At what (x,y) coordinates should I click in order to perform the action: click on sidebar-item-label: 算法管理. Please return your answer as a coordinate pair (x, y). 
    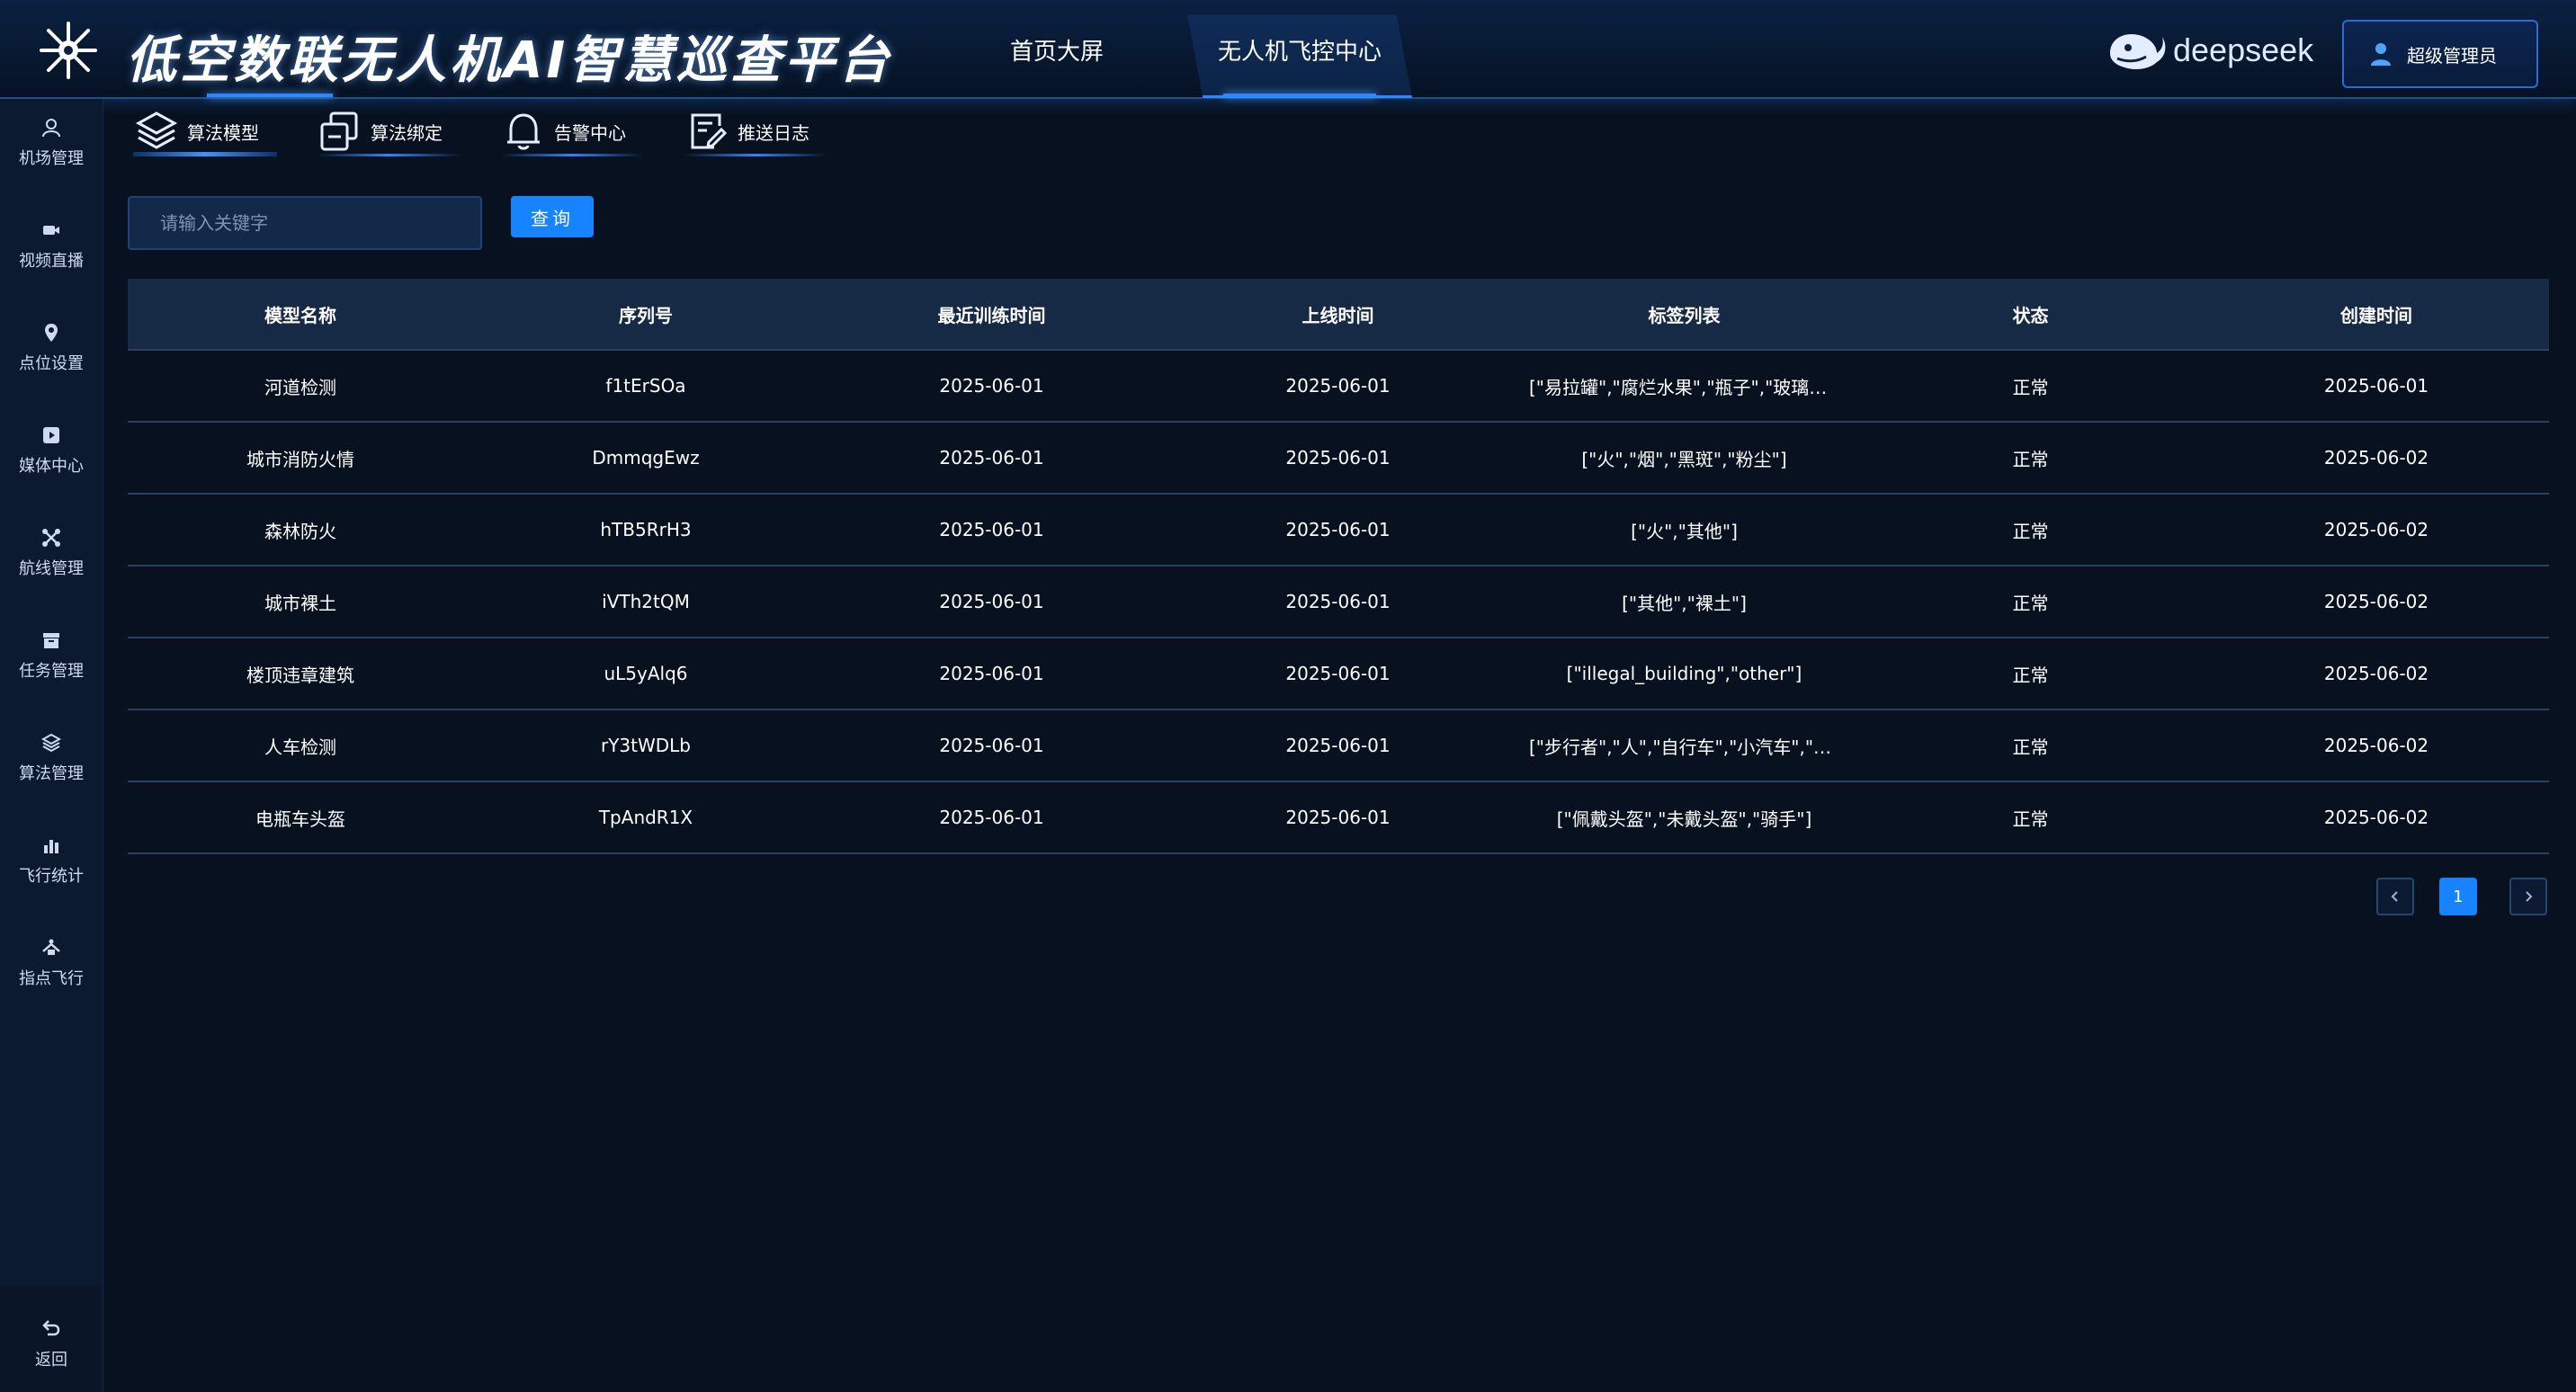
    Looking at the image, I should click on (51, 773).